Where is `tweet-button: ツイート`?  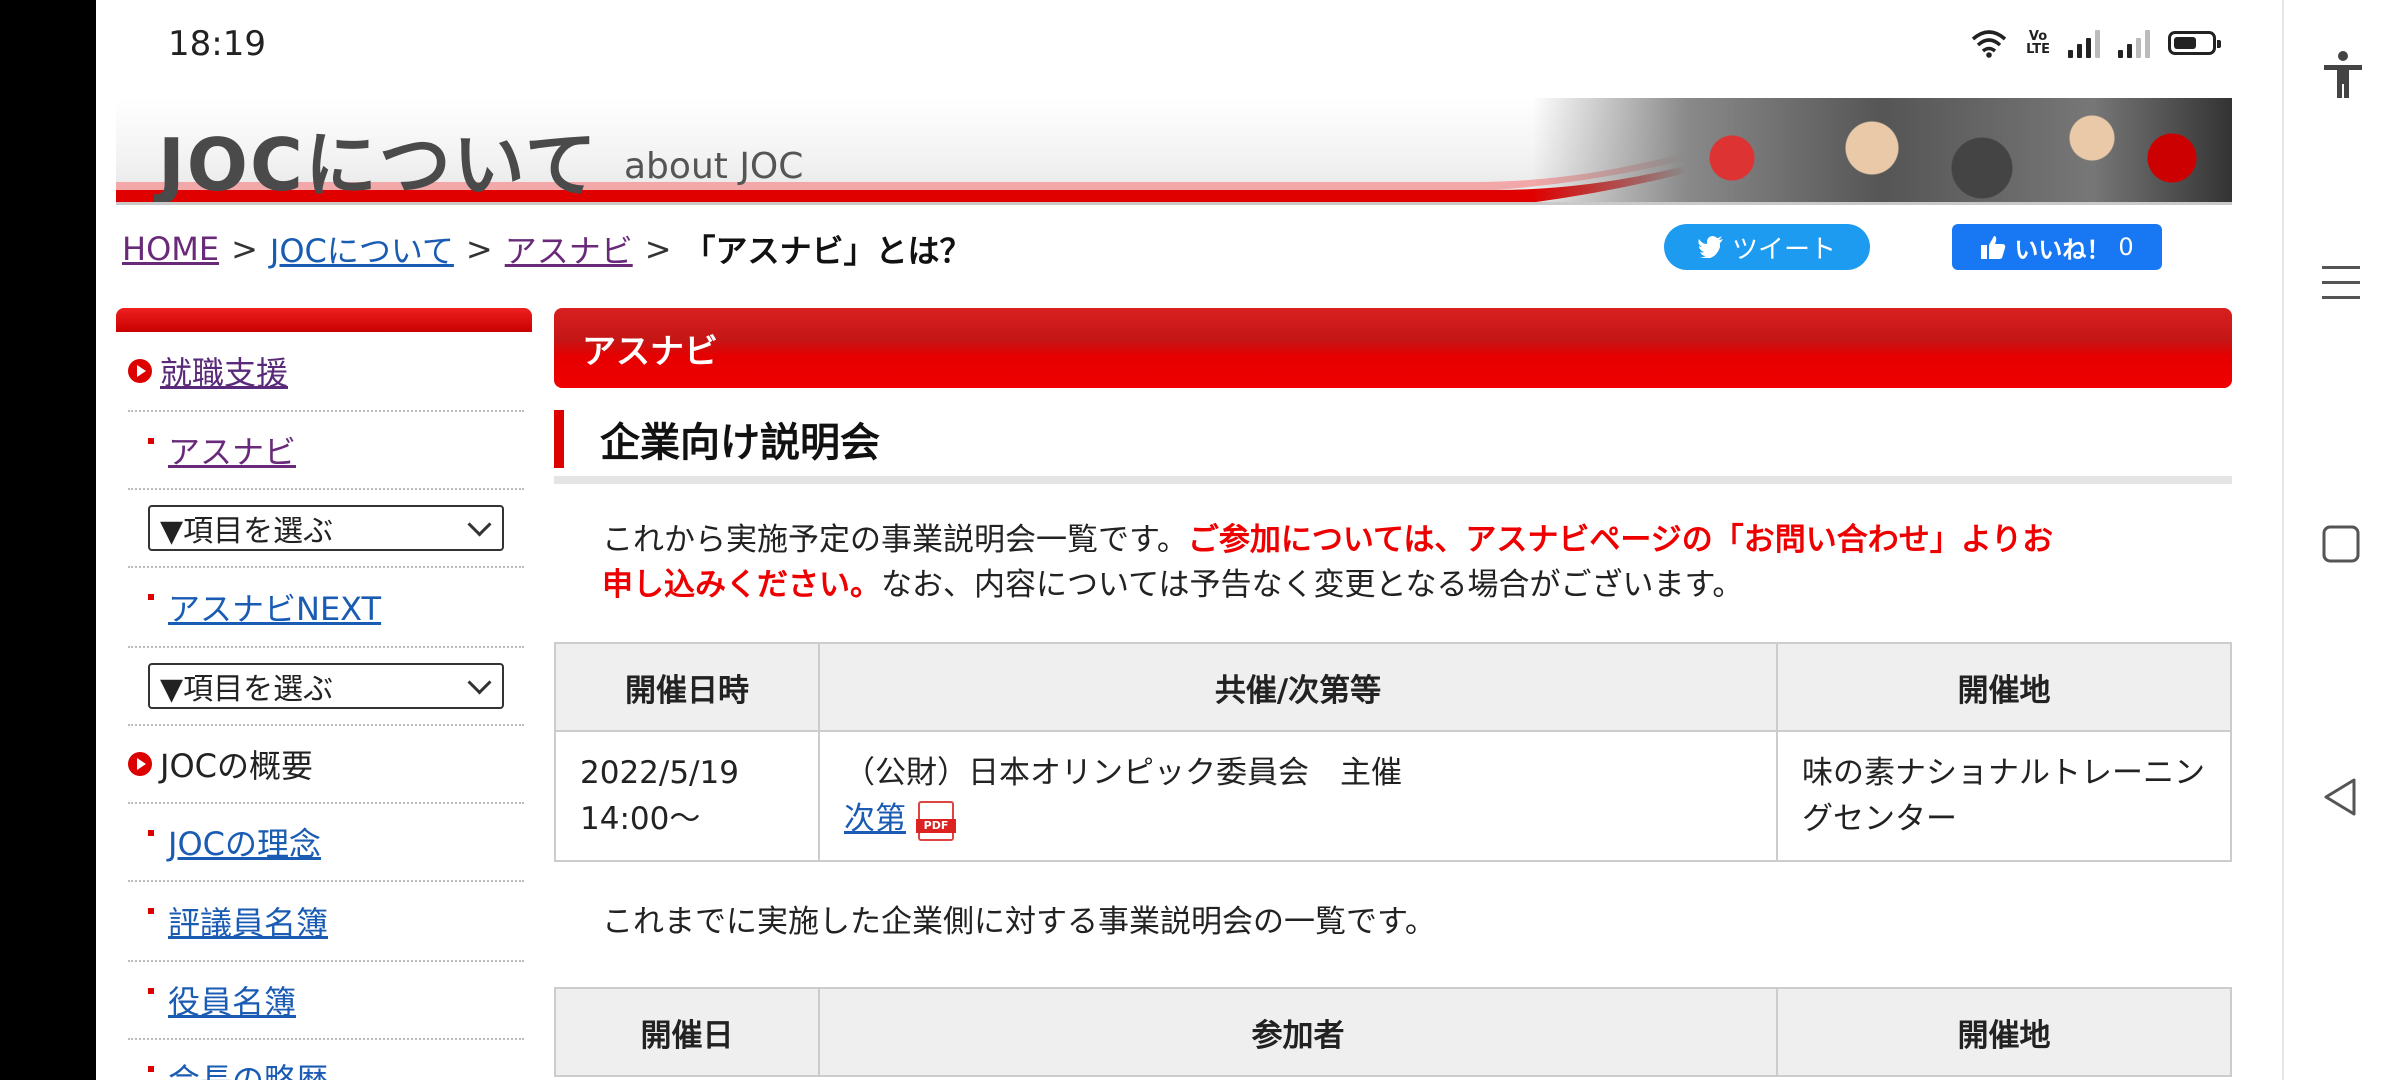
tweet-button: ツイート is located at coordinates (1767, 247).